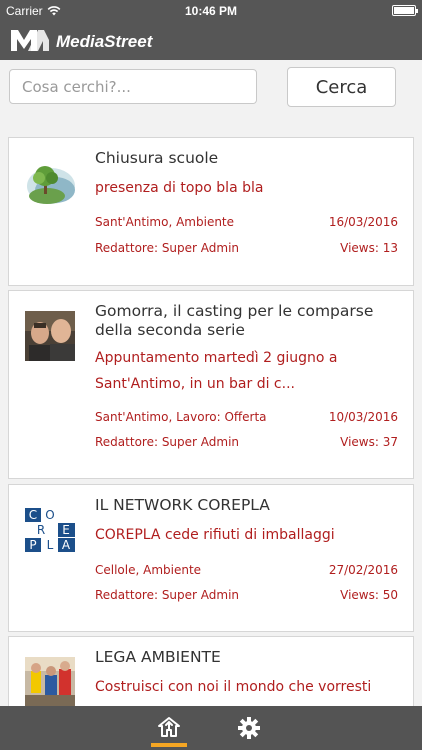 This screenshot has width=422, height=750. What do you see at coordinates (158, 657) in the screenshot?
I see `article-title: LEGA AMBIENTE` at bounding box center [158, 657].